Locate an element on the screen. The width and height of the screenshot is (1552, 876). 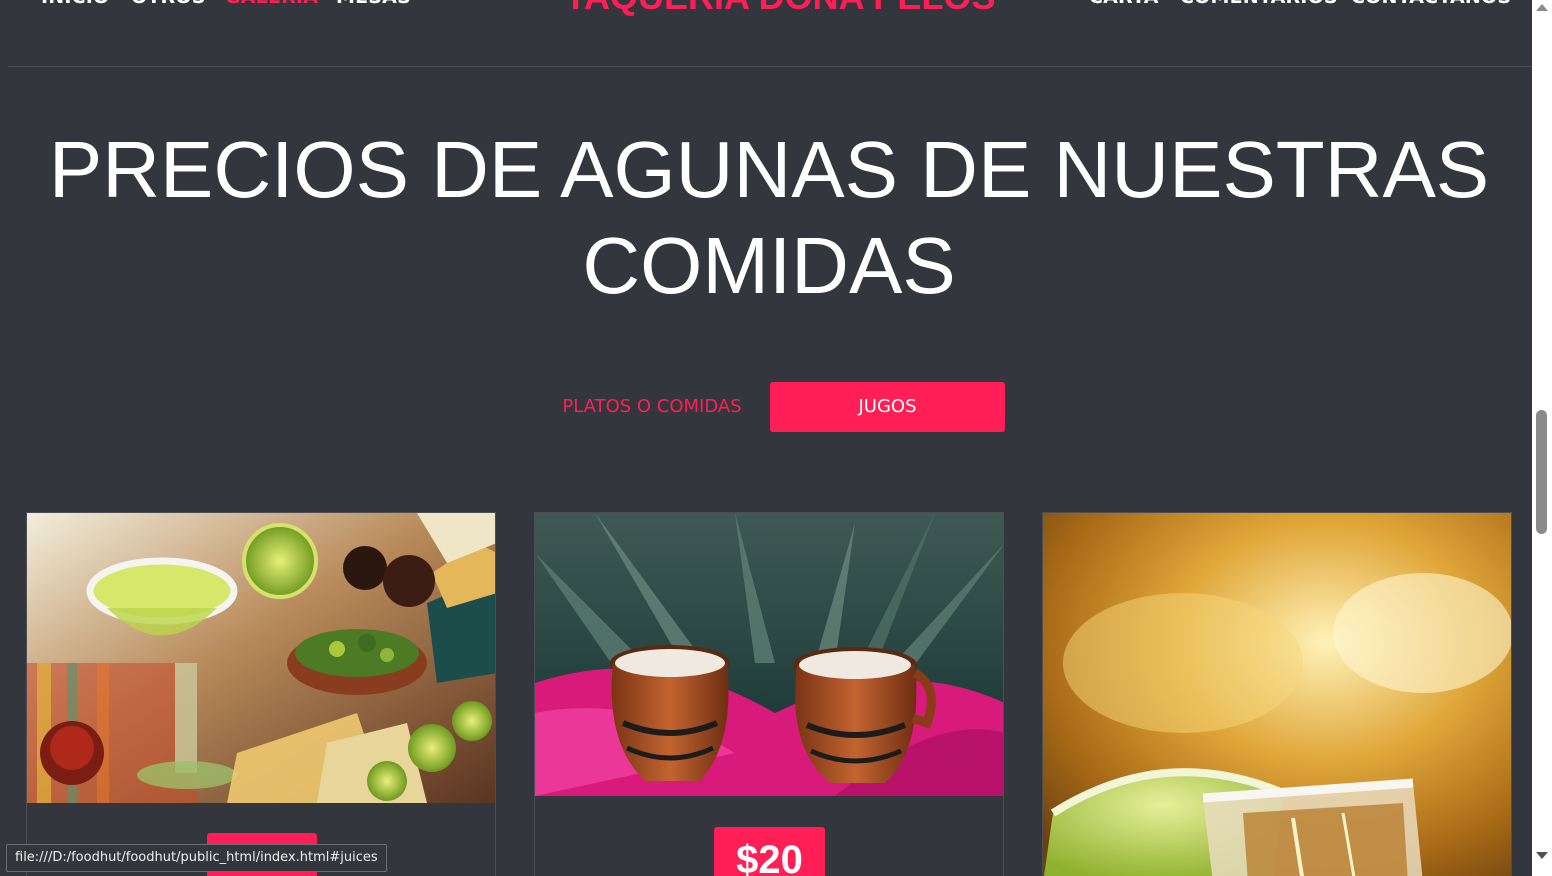
brand-logo: TAQUERIA DOÑA PELOS is located at coordinates (780, 9).